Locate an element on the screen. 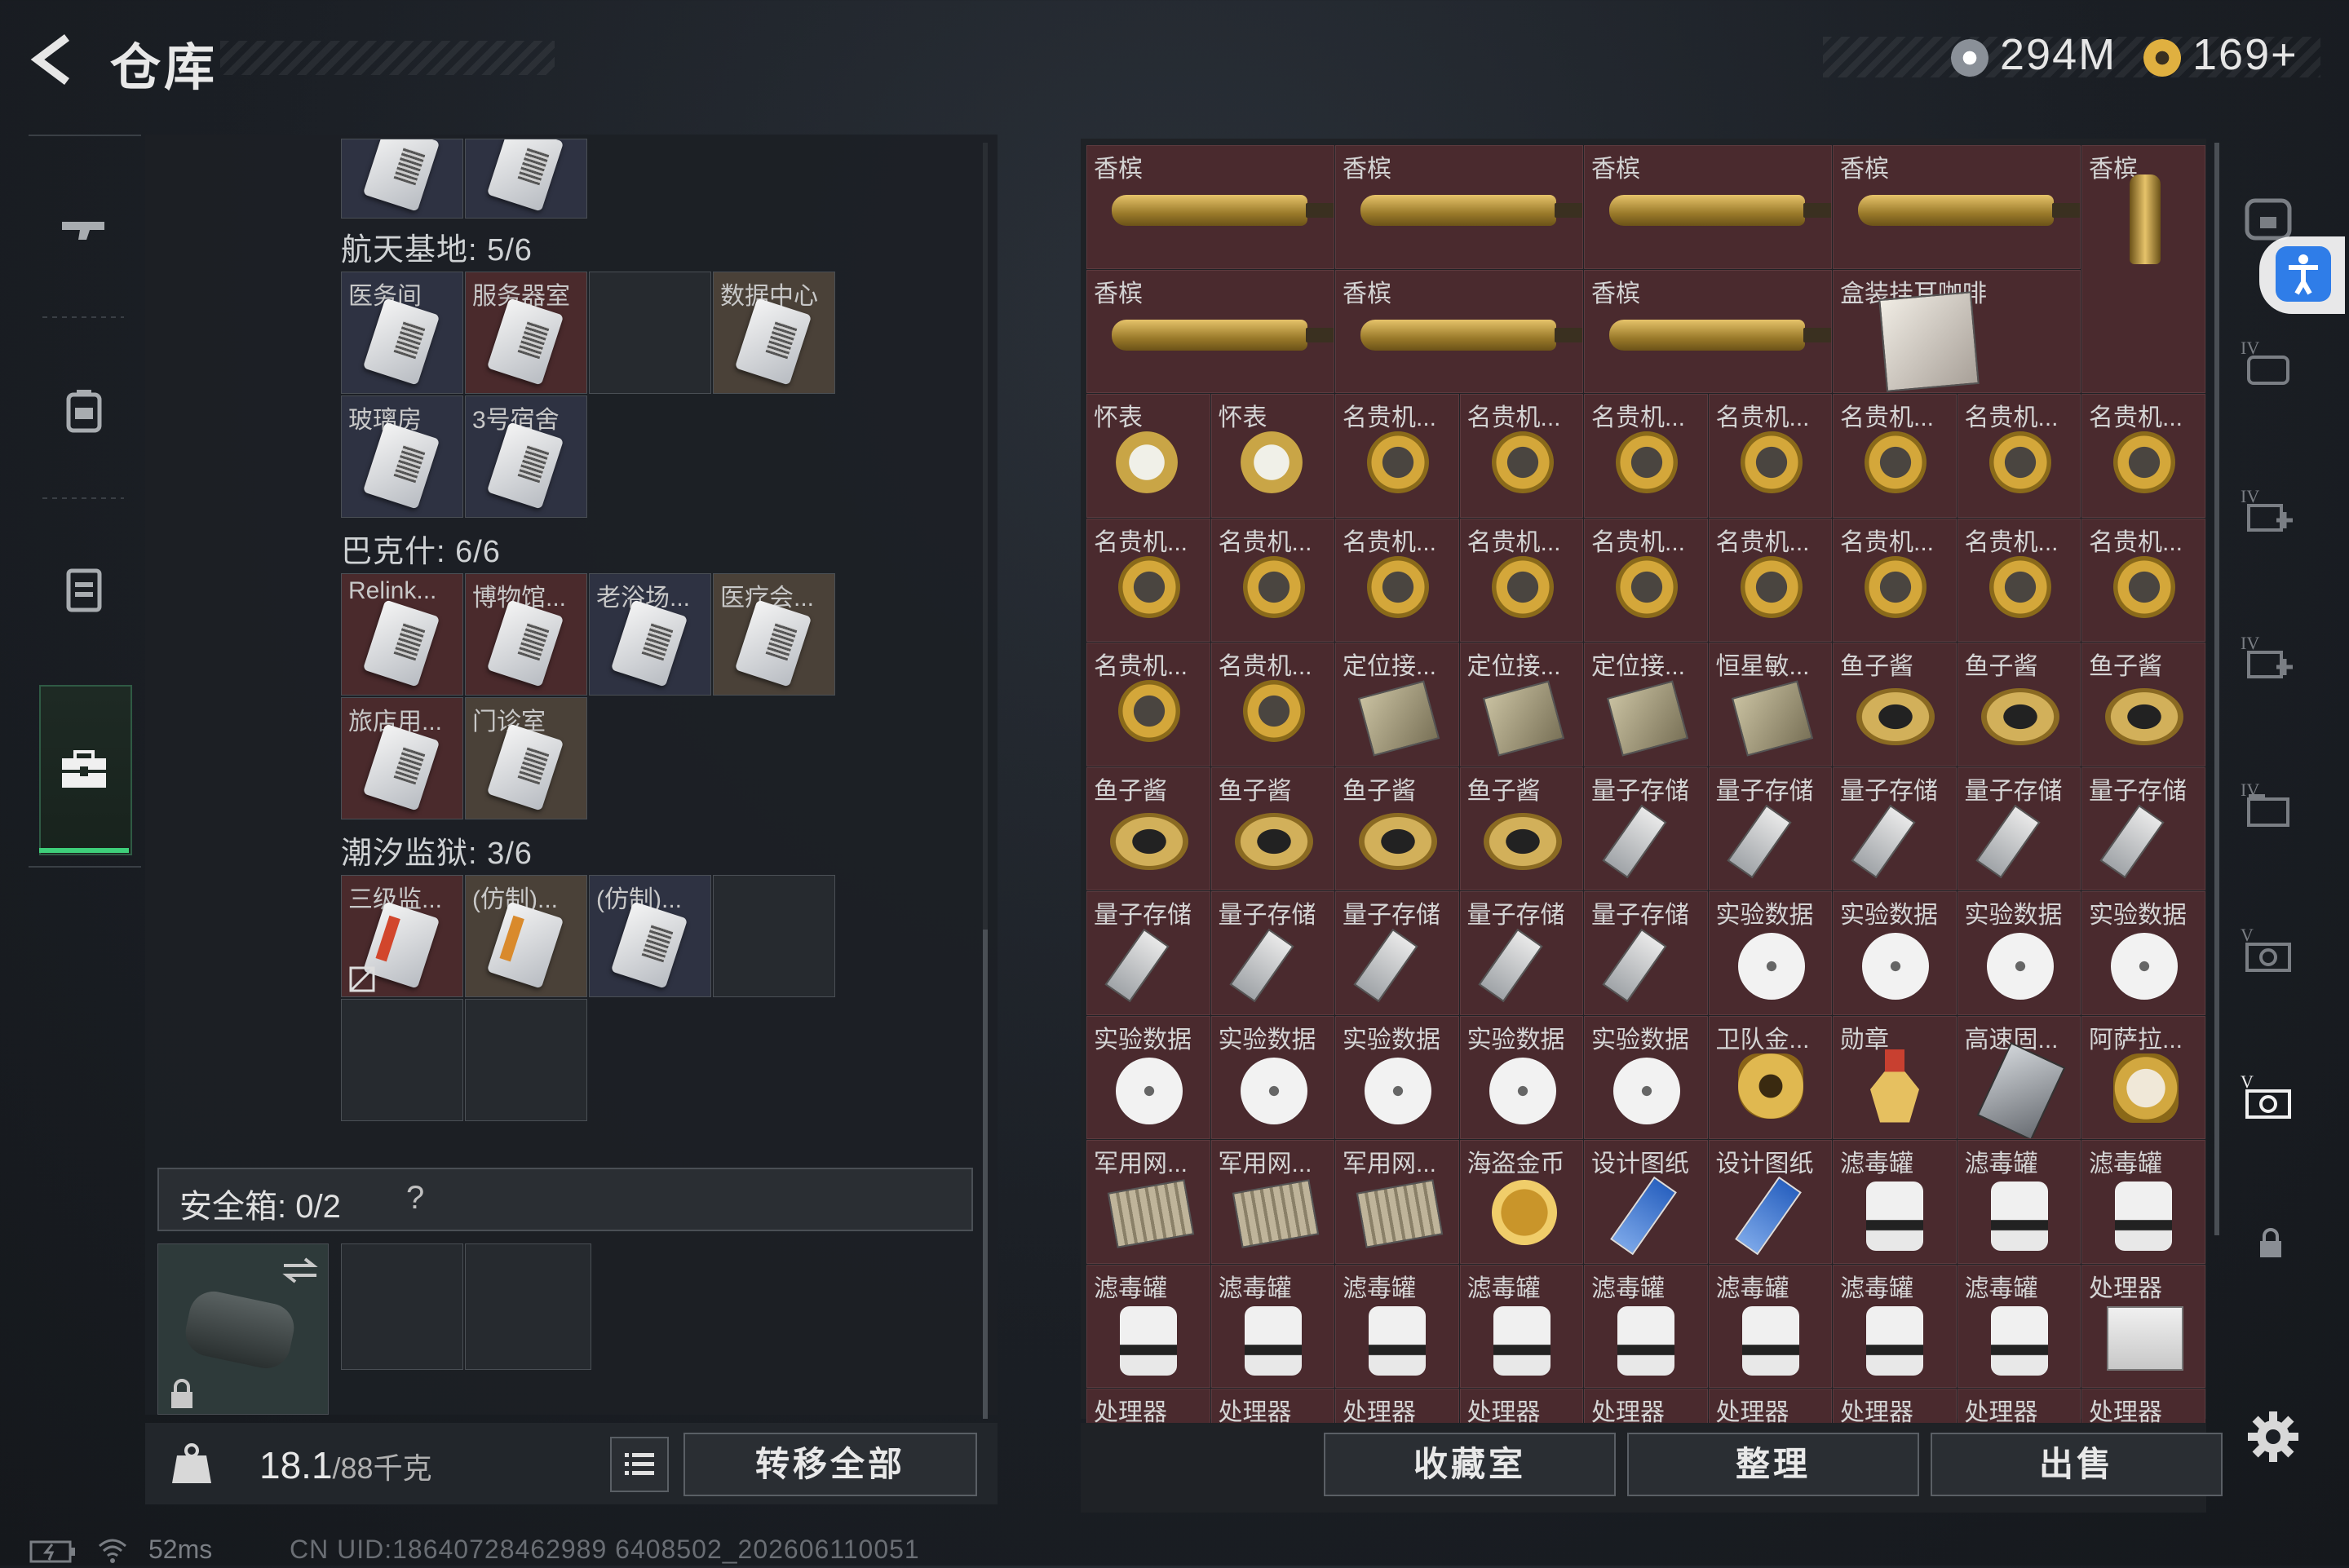 The height and width of the screenshot is (1568, 2349). coffee-box-item: 盒装挂耳咖啡 is located at coordinates (1957, 331).